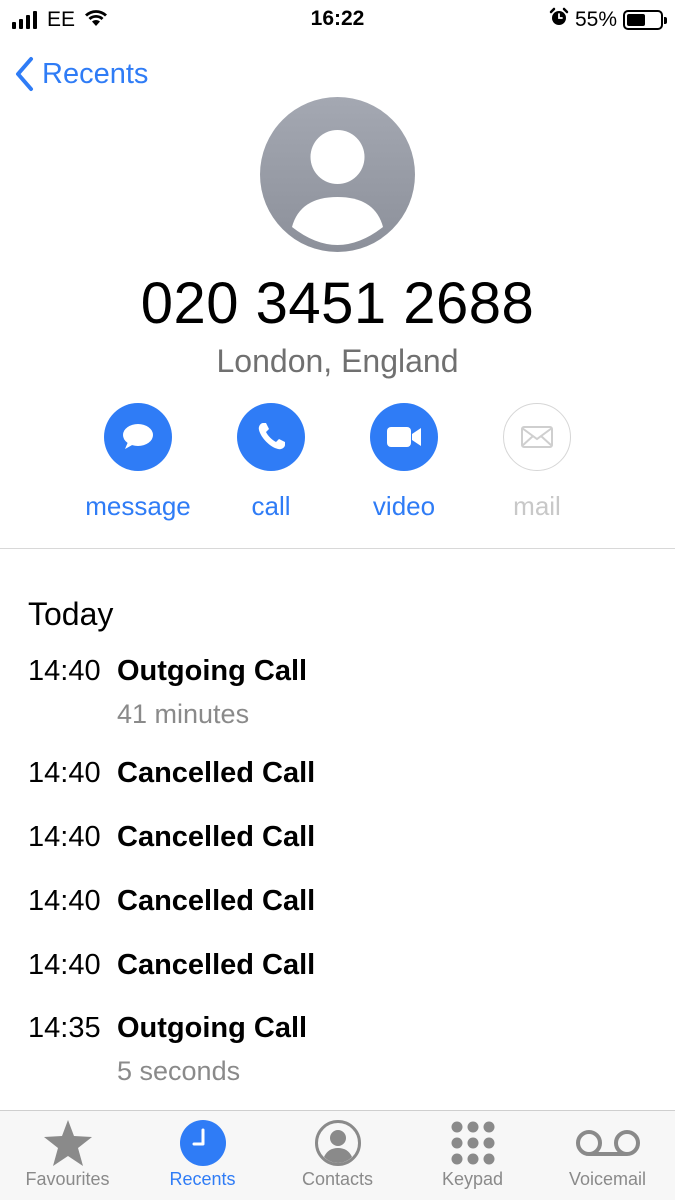 This screenshot has height=1200, width=675. I want to click on chevron-left-icon, so click(24, 74).